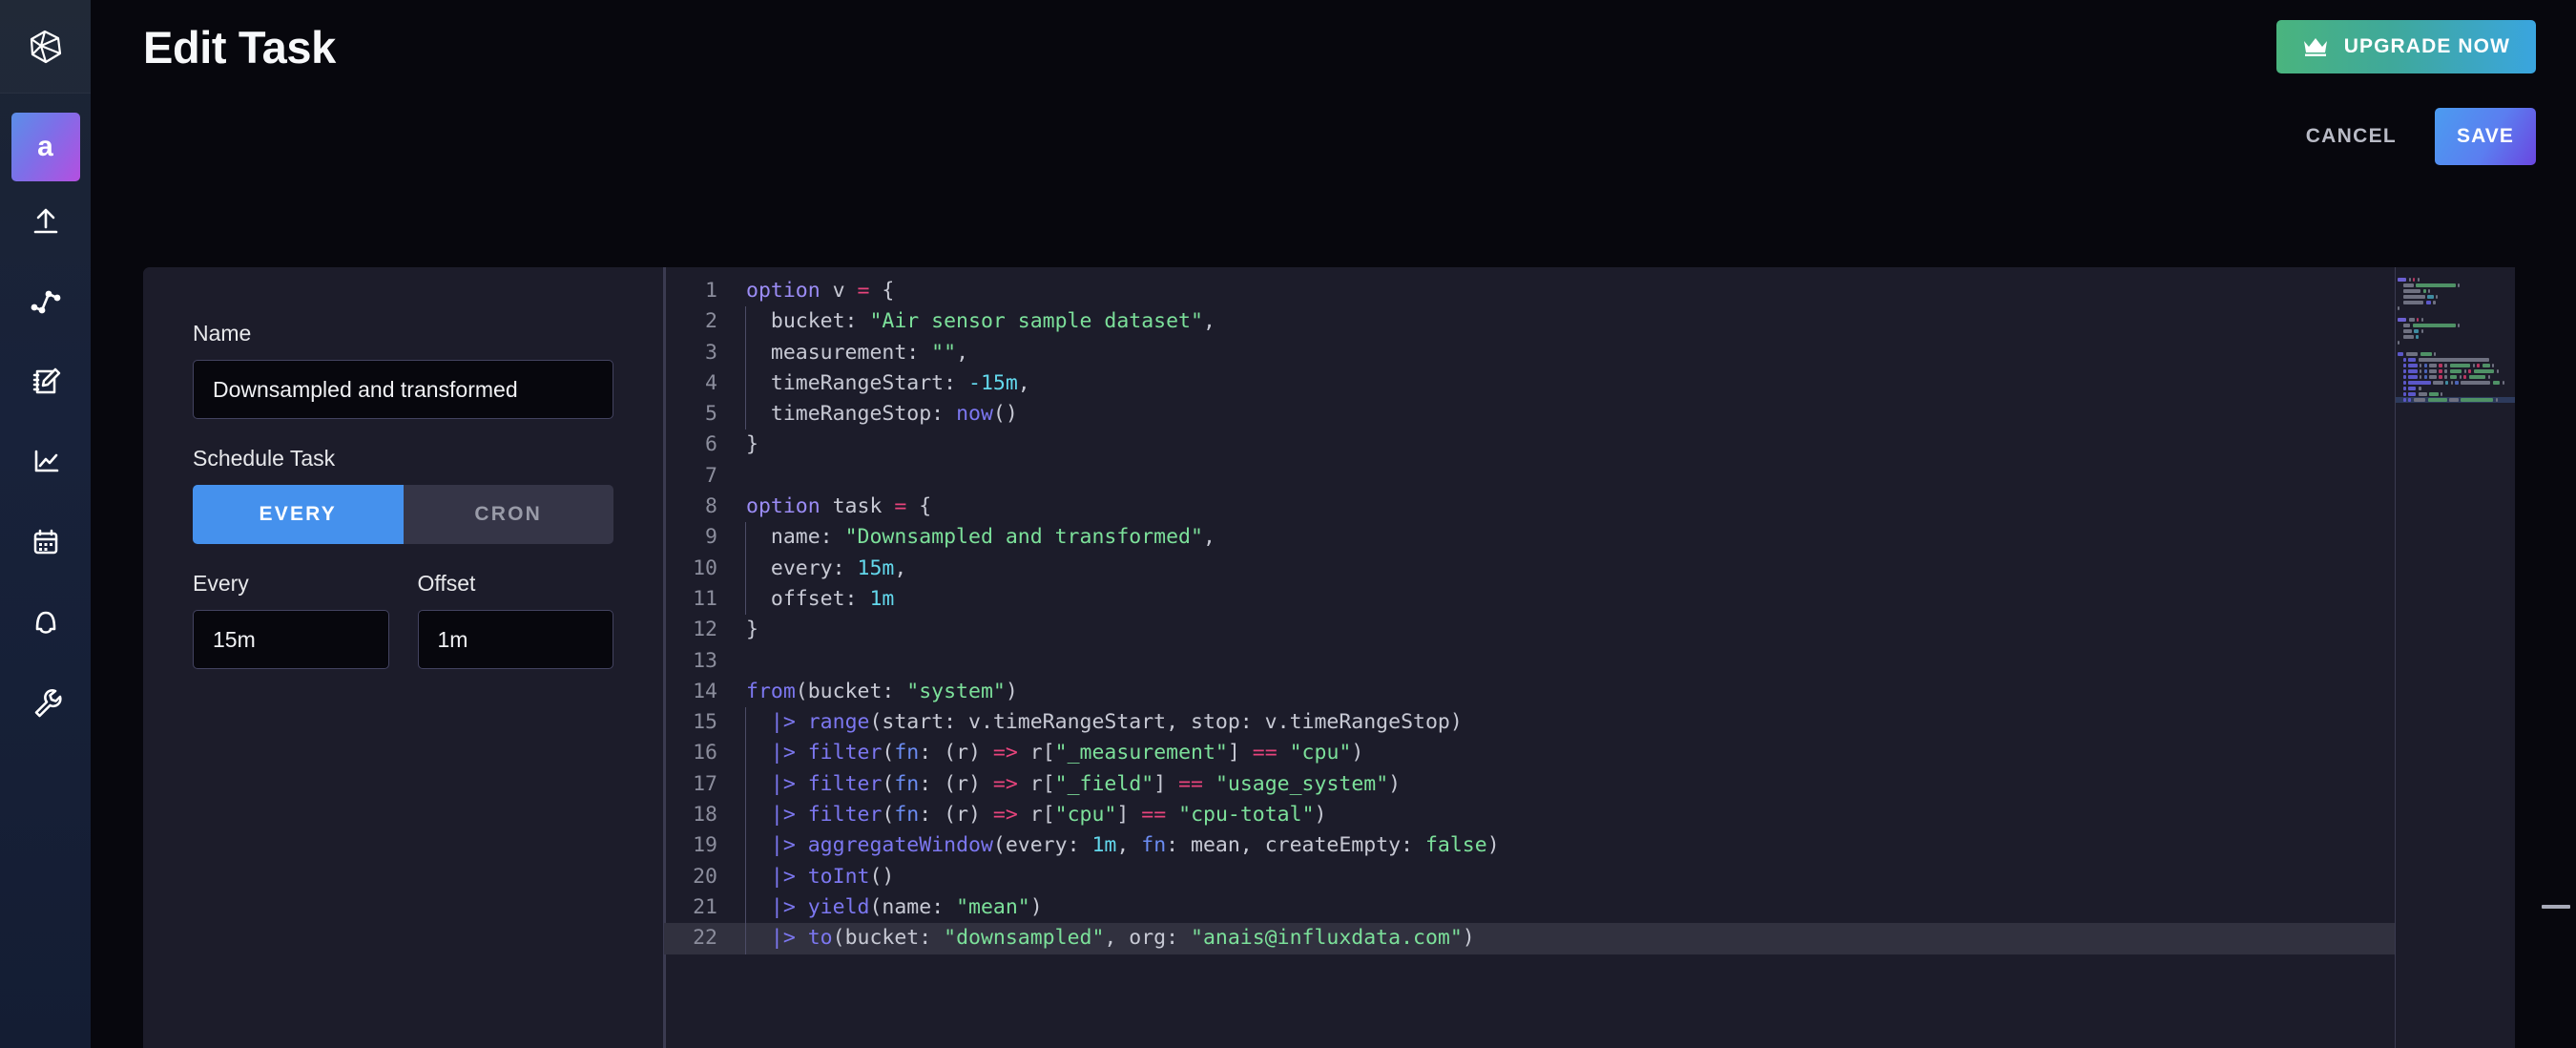 The height and width of the screenshot is (1048, 2576). Describe the element at coordinates (403, 389) in the screenshot. I see `task-name-input` at that location.